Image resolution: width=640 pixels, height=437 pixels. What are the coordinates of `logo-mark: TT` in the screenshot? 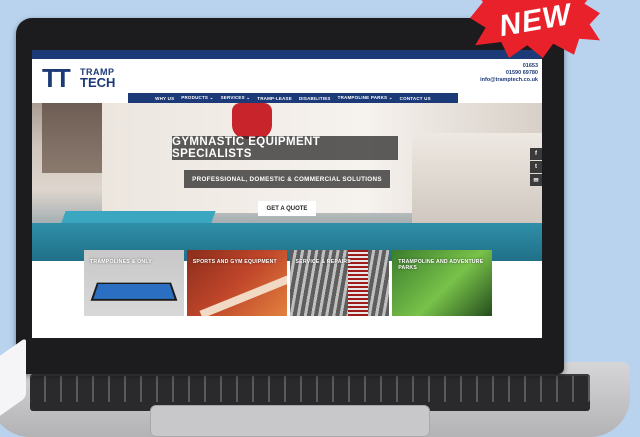 It's located at (56, 78).